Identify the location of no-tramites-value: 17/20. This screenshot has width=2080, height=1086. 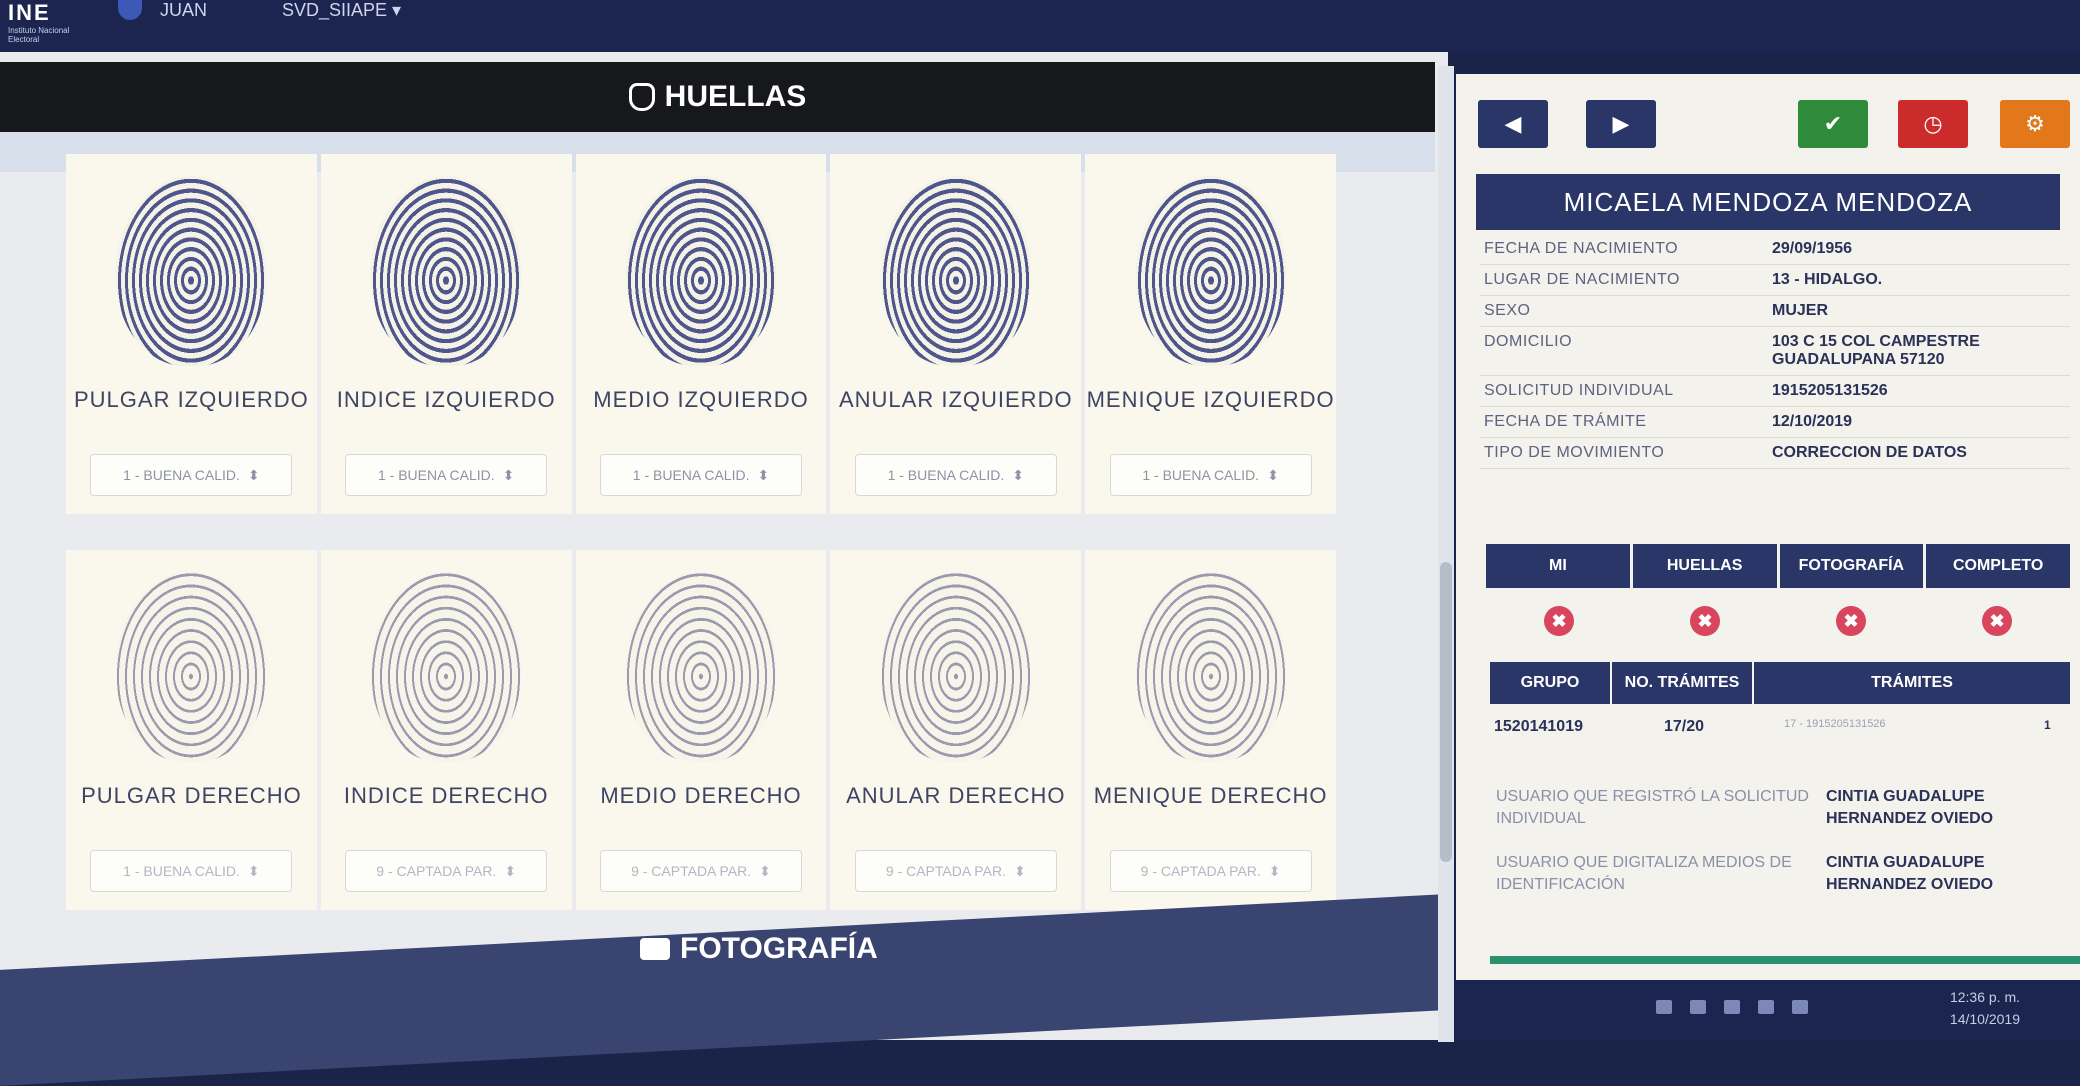
(1684, 726).